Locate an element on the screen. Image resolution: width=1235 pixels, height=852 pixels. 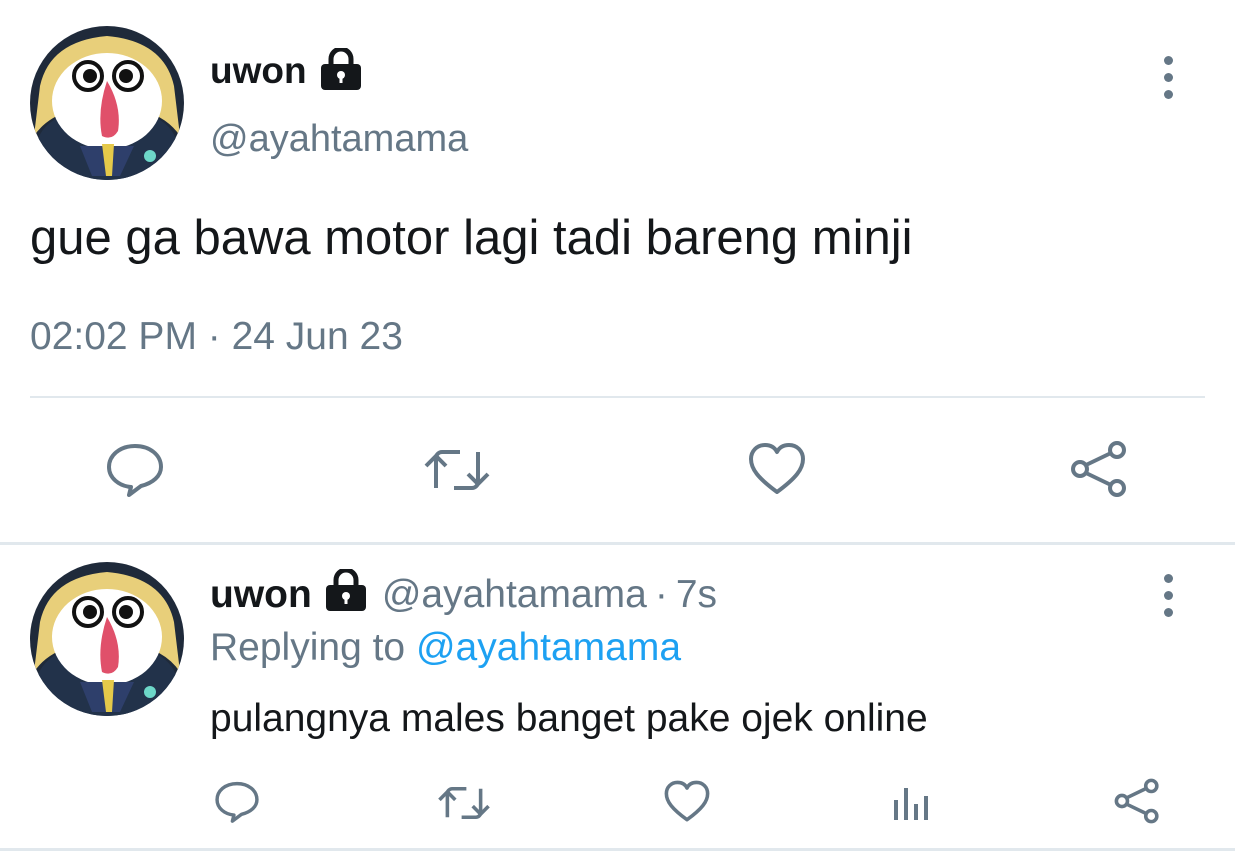
main-tweet-avatar is located at coordinates (107, 103).